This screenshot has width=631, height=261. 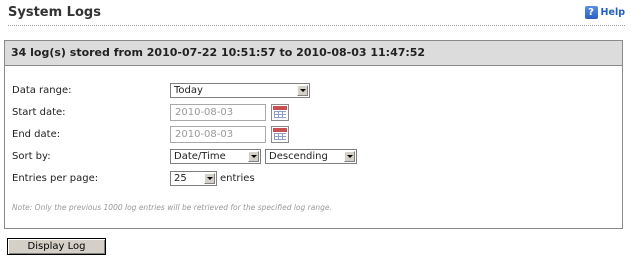 I want to click on end-date-row: End date: 2010-08-03, so click(x=150, y=134).